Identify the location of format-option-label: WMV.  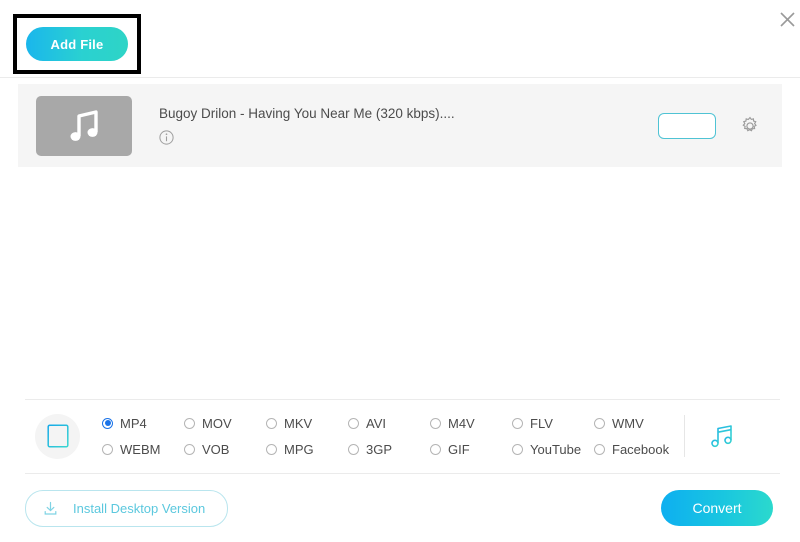
(628, 423).